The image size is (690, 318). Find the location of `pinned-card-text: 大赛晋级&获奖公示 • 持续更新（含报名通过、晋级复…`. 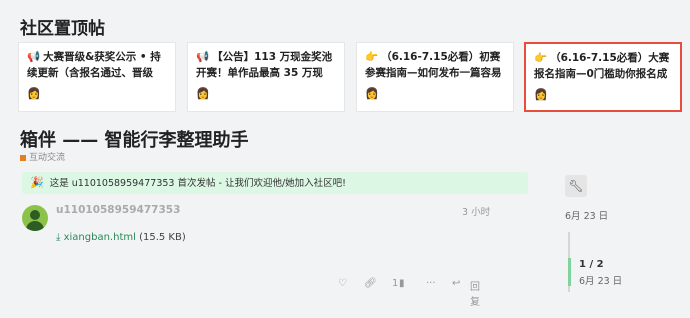

pinned-card-text: 大赛晋级&获奖公示 • 持续更新（含报名通过、晋级复… is located at coordinates (94, 65).